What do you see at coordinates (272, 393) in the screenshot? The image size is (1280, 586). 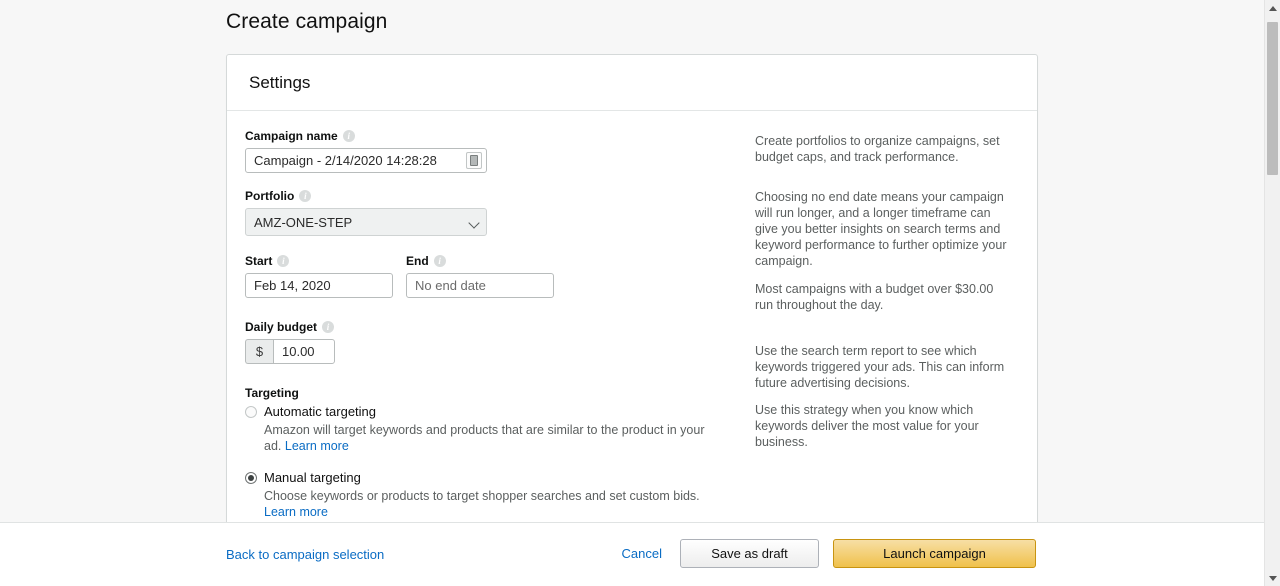 I see `targeting-section-title: Targeting` at bounding box center [272, 393].